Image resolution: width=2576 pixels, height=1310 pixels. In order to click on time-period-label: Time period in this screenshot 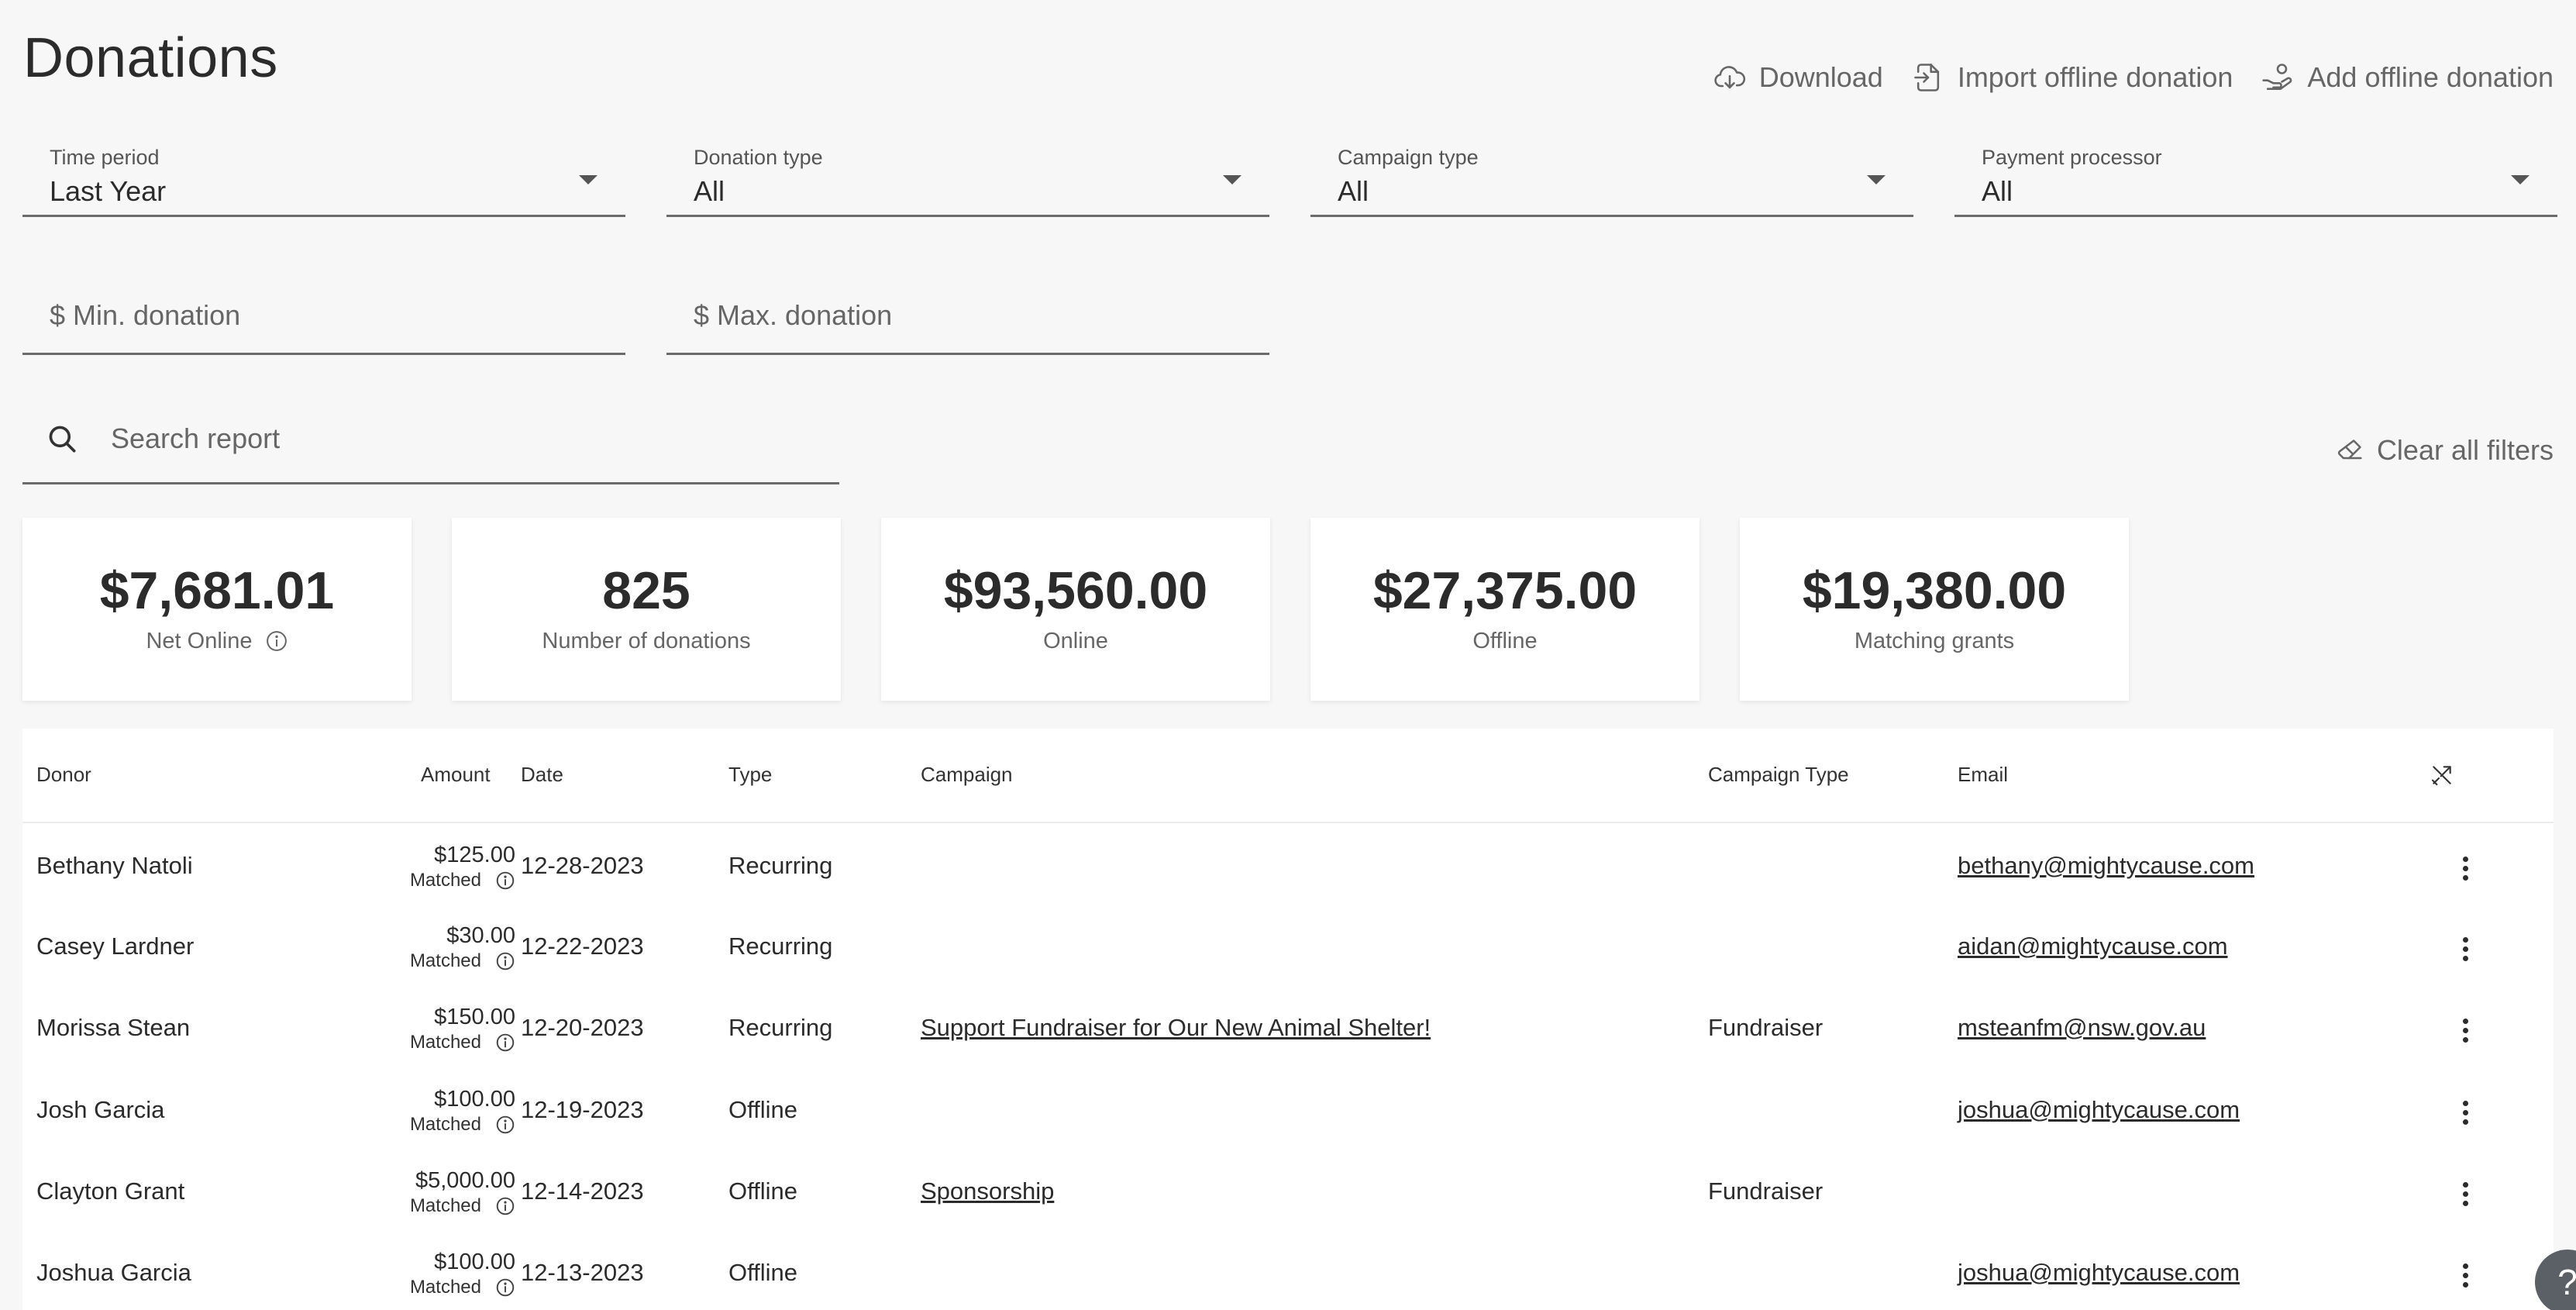, I will do `click(105, 157)`.